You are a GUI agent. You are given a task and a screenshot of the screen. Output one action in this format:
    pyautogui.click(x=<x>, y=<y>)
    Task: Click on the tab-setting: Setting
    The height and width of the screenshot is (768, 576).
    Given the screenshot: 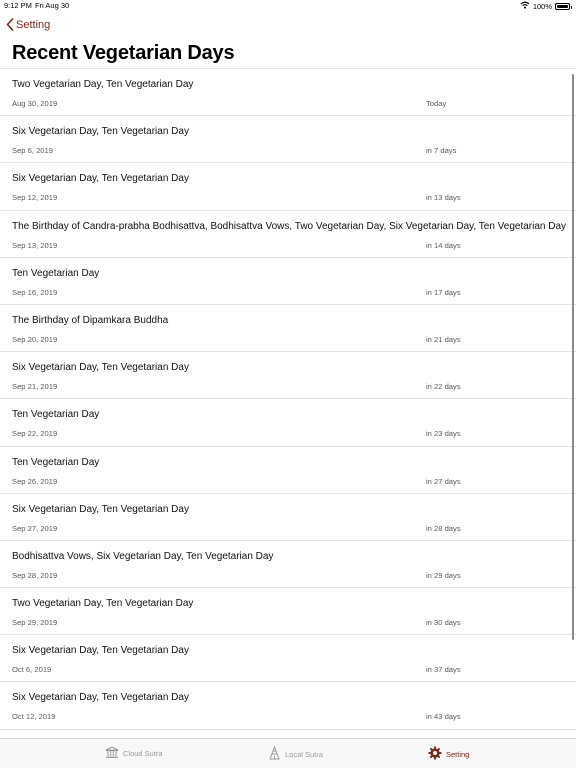 What is the action you would take?
    pyautogui.click(x=448, y=754)
    